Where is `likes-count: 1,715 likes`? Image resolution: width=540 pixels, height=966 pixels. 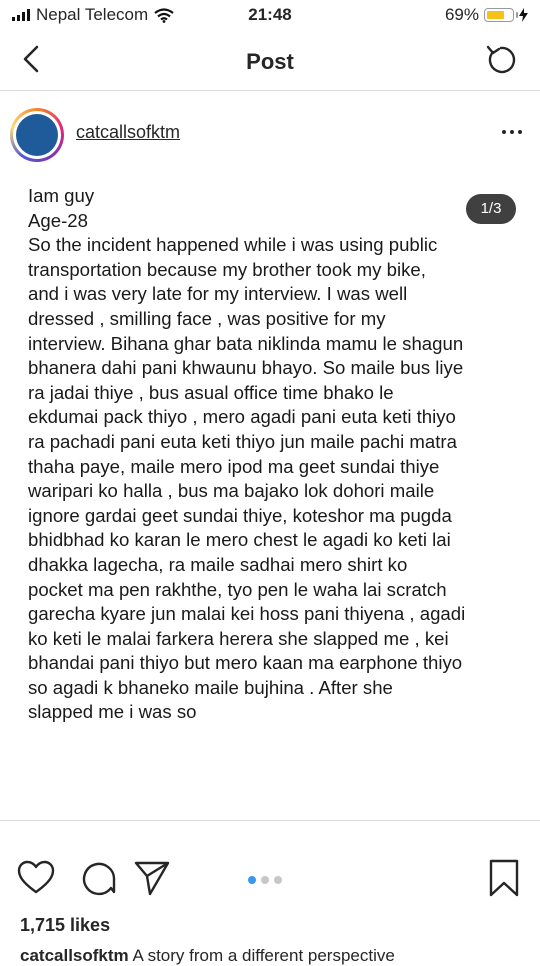
likes-count: 1,715 likes is located at coordinates (65, 925).